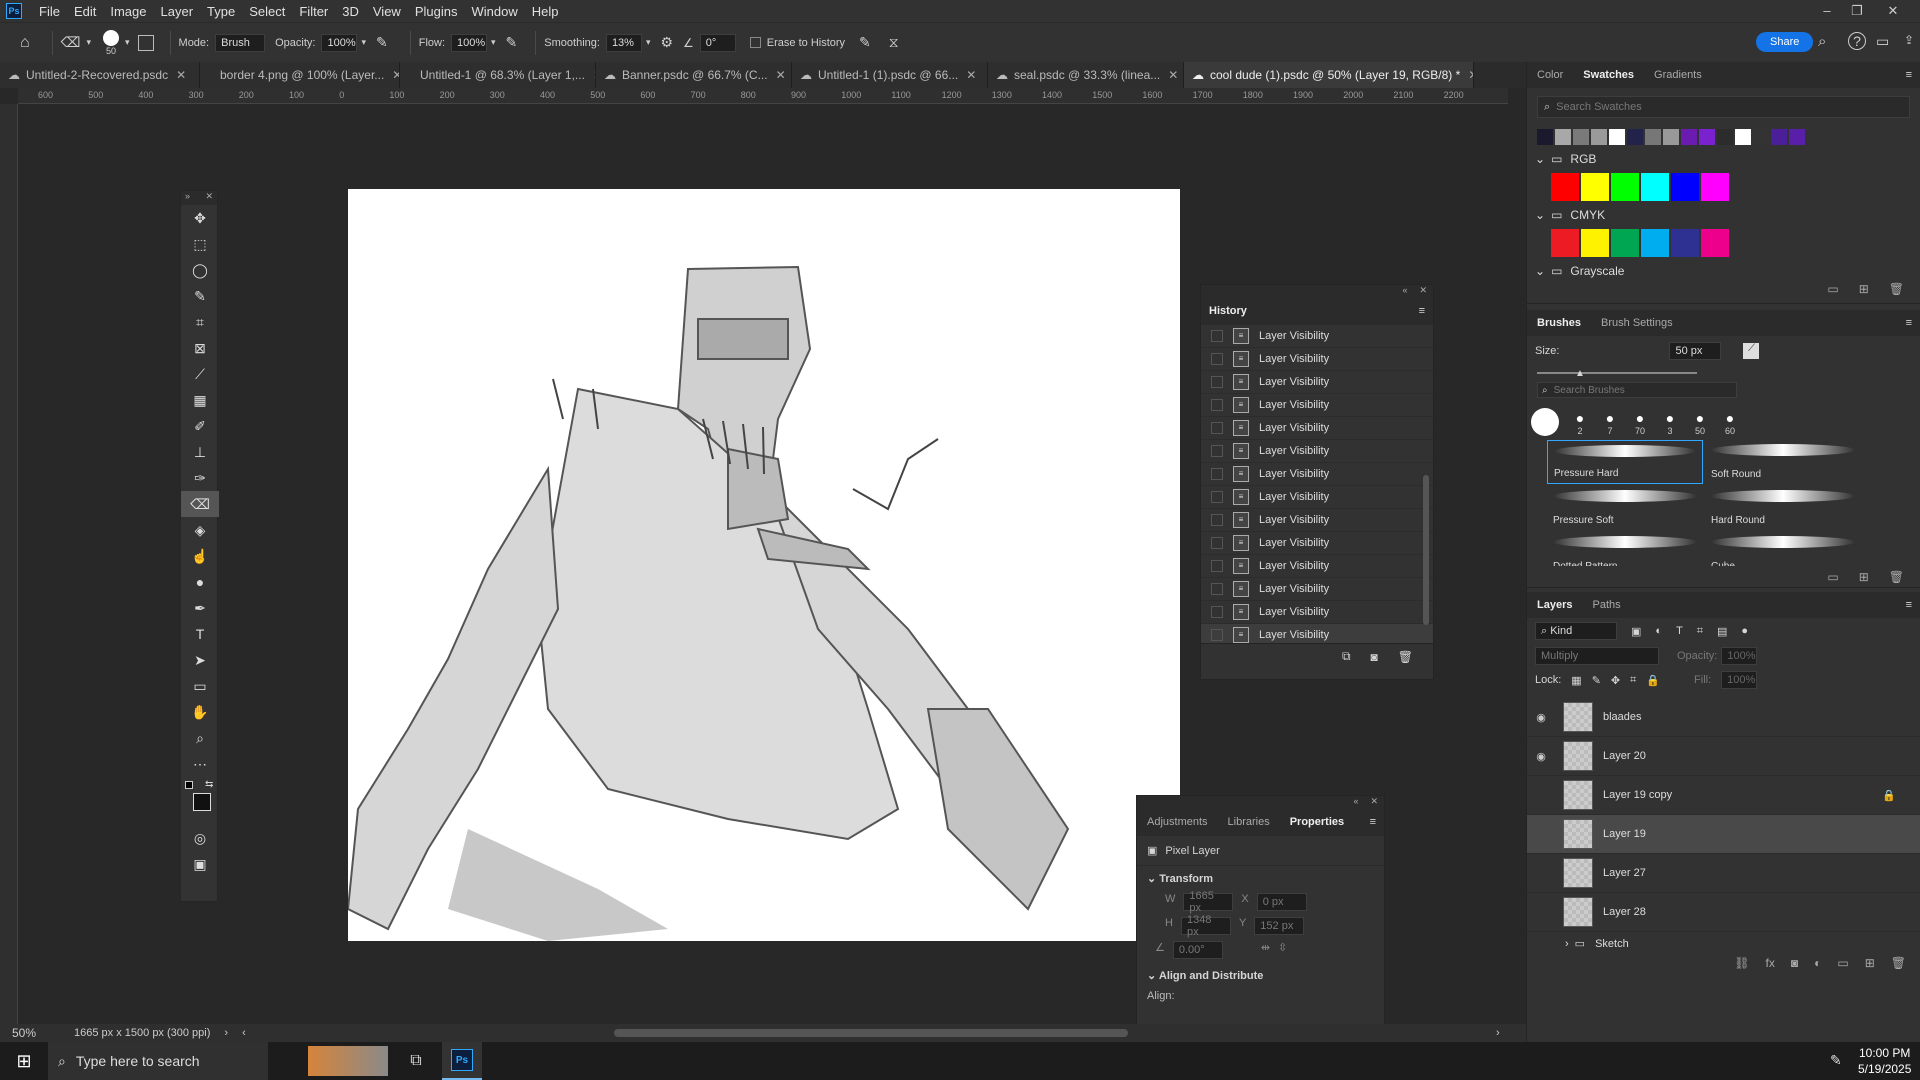  What do you see at coordinates (24, 1033) in the screenshot?
I see `zoom-level: 50%` at bounding box center [24, 1033].